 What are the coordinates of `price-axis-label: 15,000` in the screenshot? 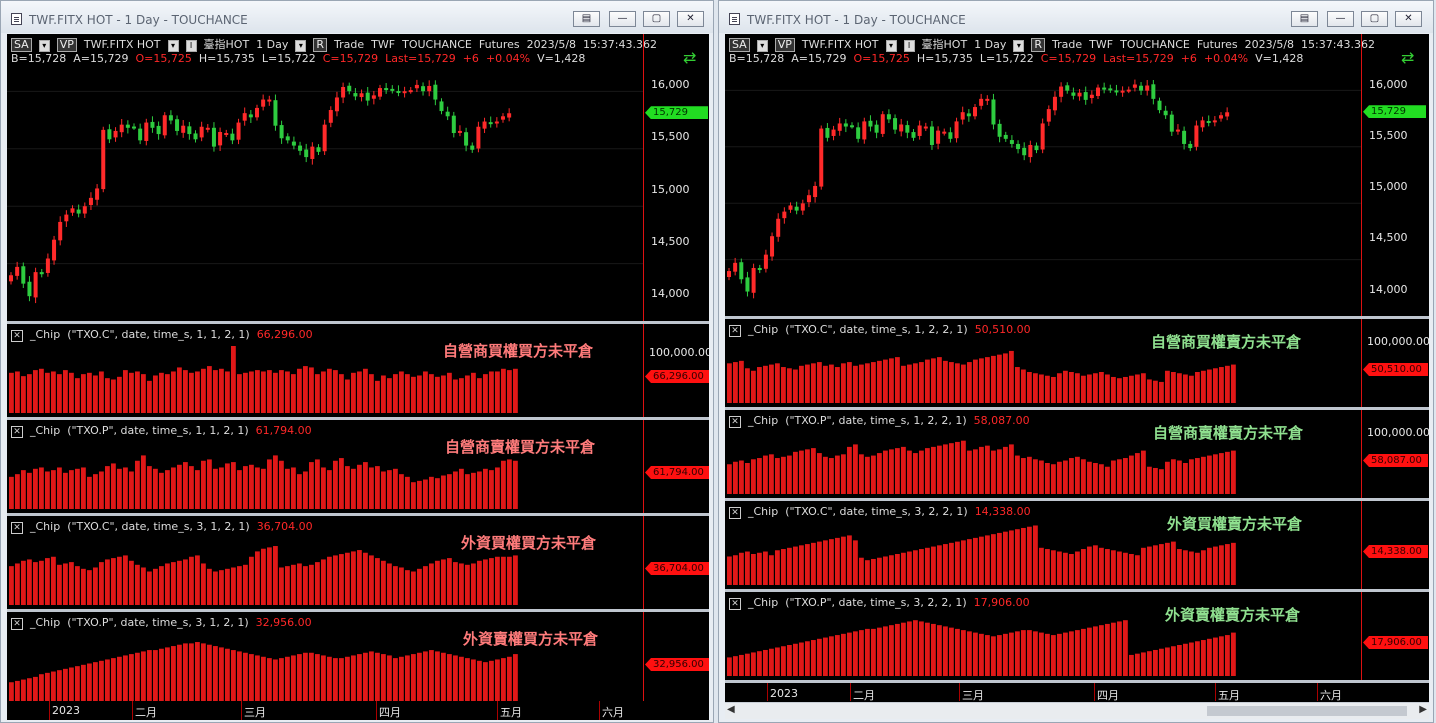 It's located at (1388, 186).